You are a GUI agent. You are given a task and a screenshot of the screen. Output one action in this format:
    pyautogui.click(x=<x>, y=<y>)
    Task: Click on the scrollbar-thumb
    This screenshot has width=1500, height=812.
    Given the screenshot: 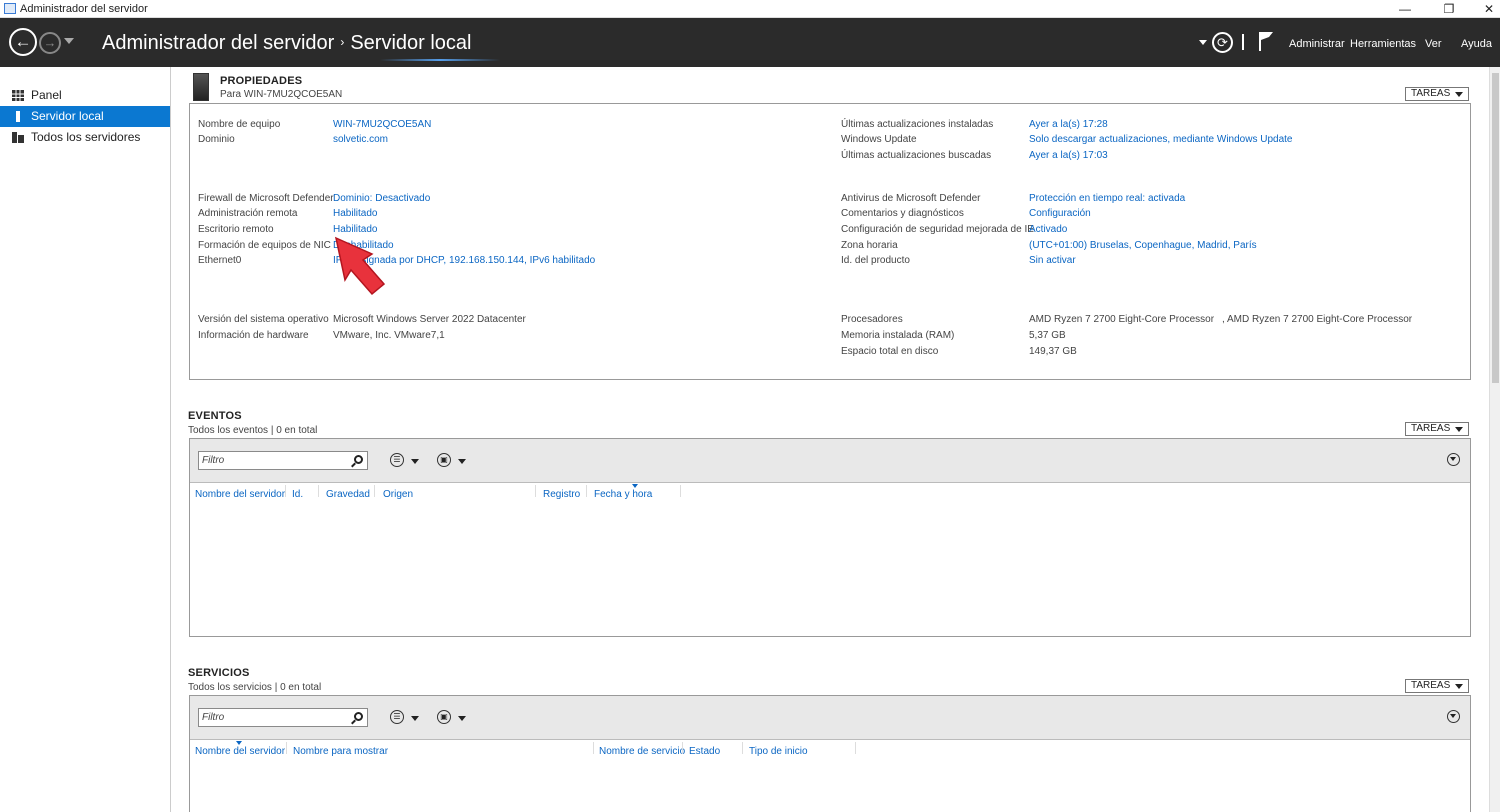 What is the action you would take?
    pyautogui.click(x=1495, y=228)
    